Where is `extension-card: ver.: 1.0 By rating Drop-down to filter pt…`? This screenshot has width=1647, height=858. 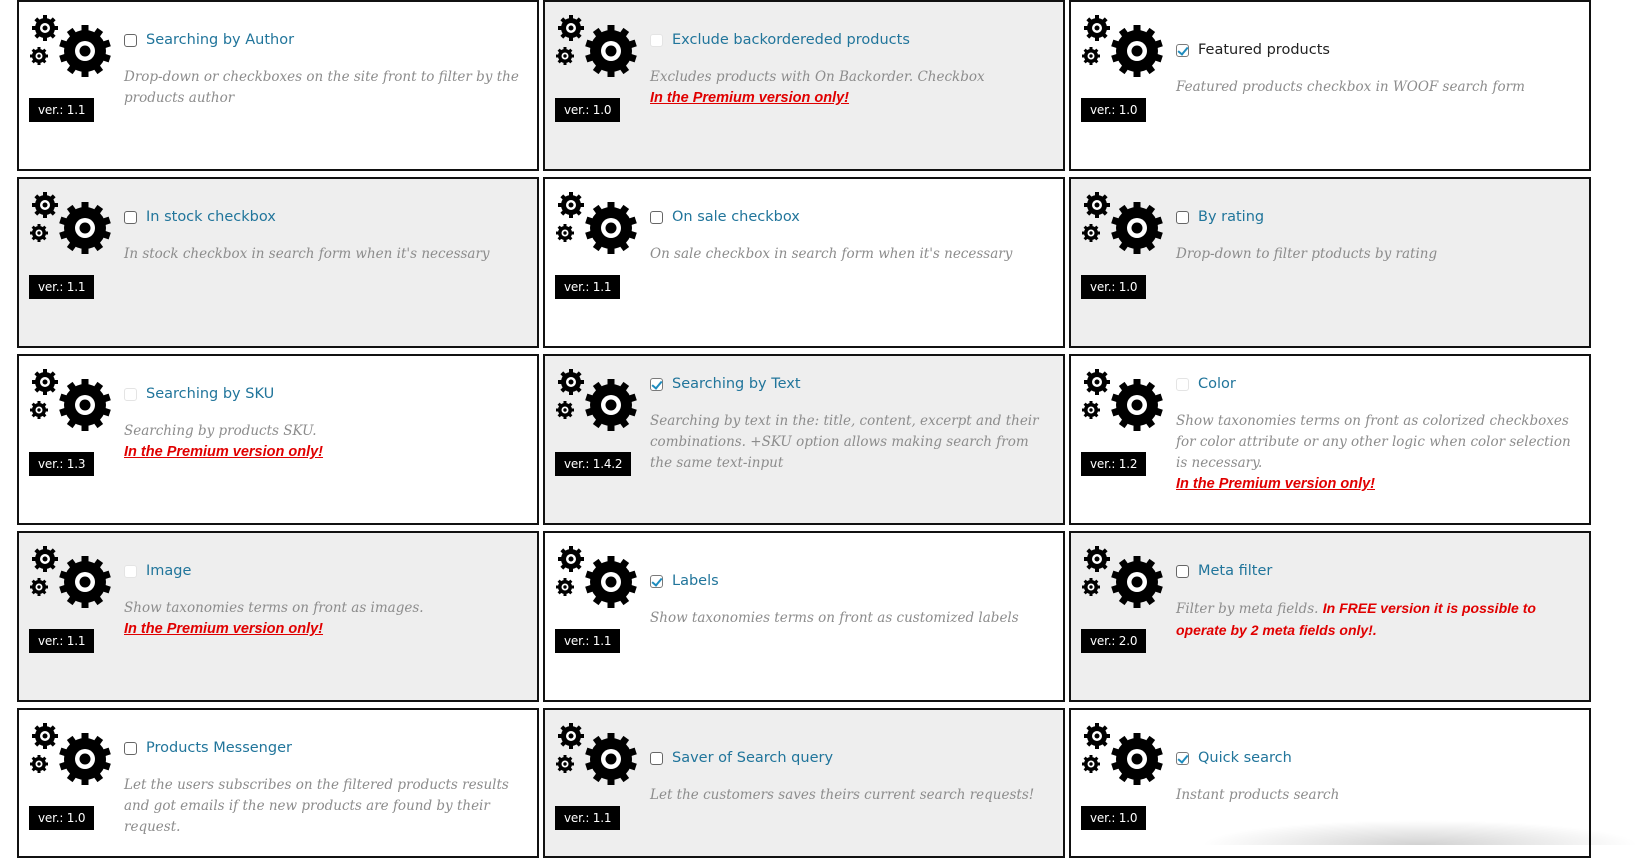
extension-card: ver.: 1.0 By rating Drop-down to filter pt… is located at coordinates (1330, 262).